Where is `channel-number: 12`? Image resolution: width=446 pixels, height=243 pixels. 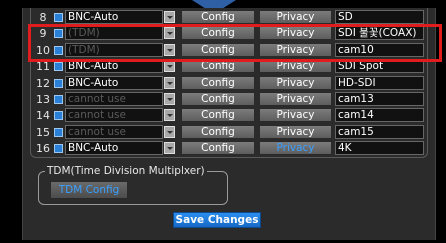
channel-number: 12 is located at coordinates (43, 83).